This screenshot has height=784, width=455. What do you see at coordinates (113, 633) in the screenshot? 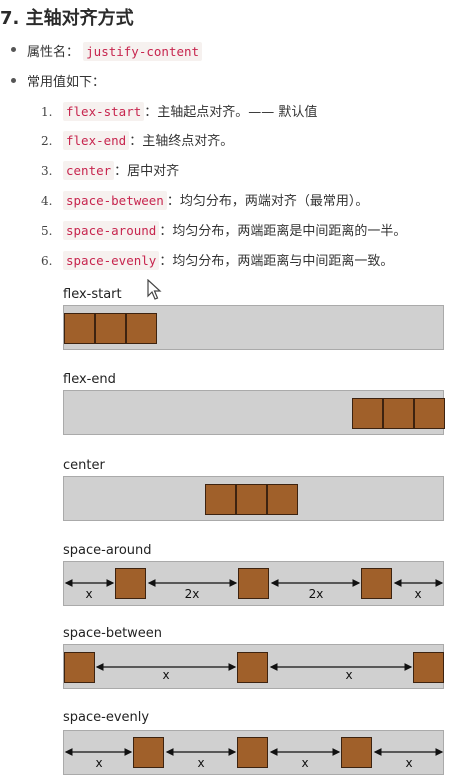
I see `diagram-label-space-between: space-between` at bounding box center [113, 633].